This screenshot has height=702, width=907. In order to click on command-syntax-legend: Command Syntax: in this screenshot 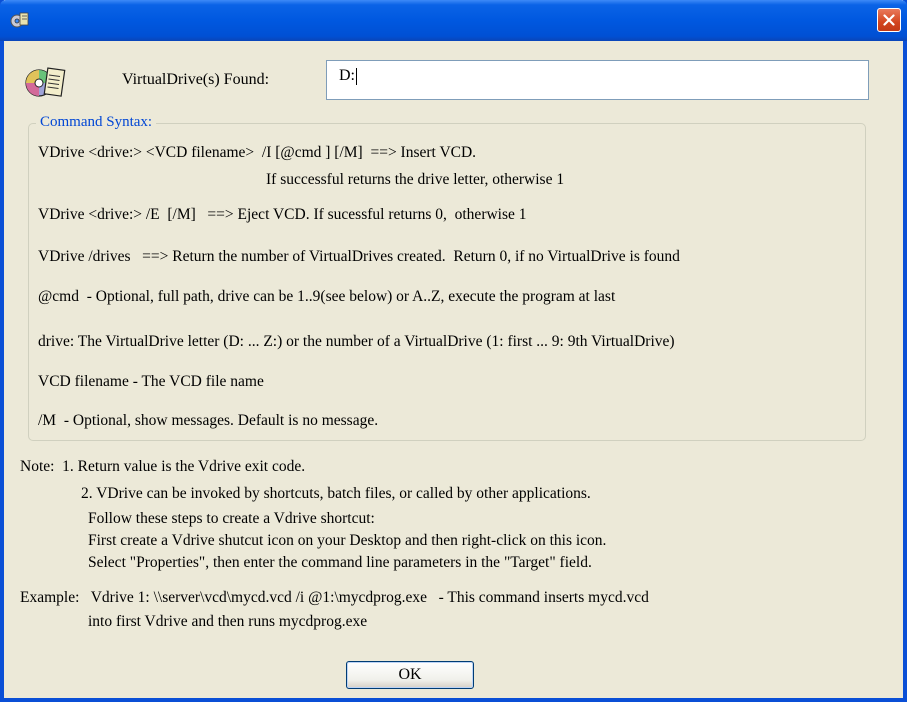, I will do `click(96, 122)`.